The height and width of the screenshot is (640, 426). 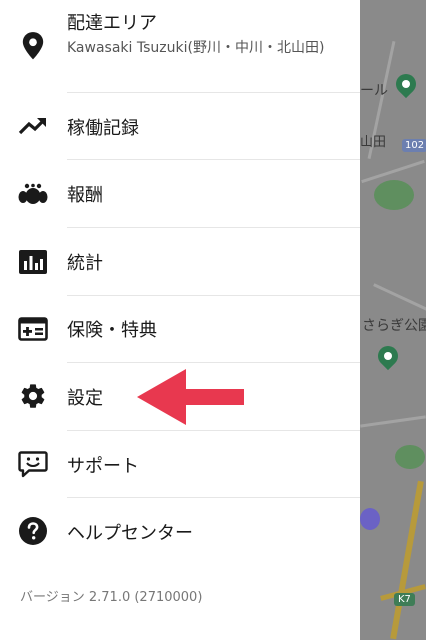 I want to click on map-label: 山田, so click(x=373, y=142).